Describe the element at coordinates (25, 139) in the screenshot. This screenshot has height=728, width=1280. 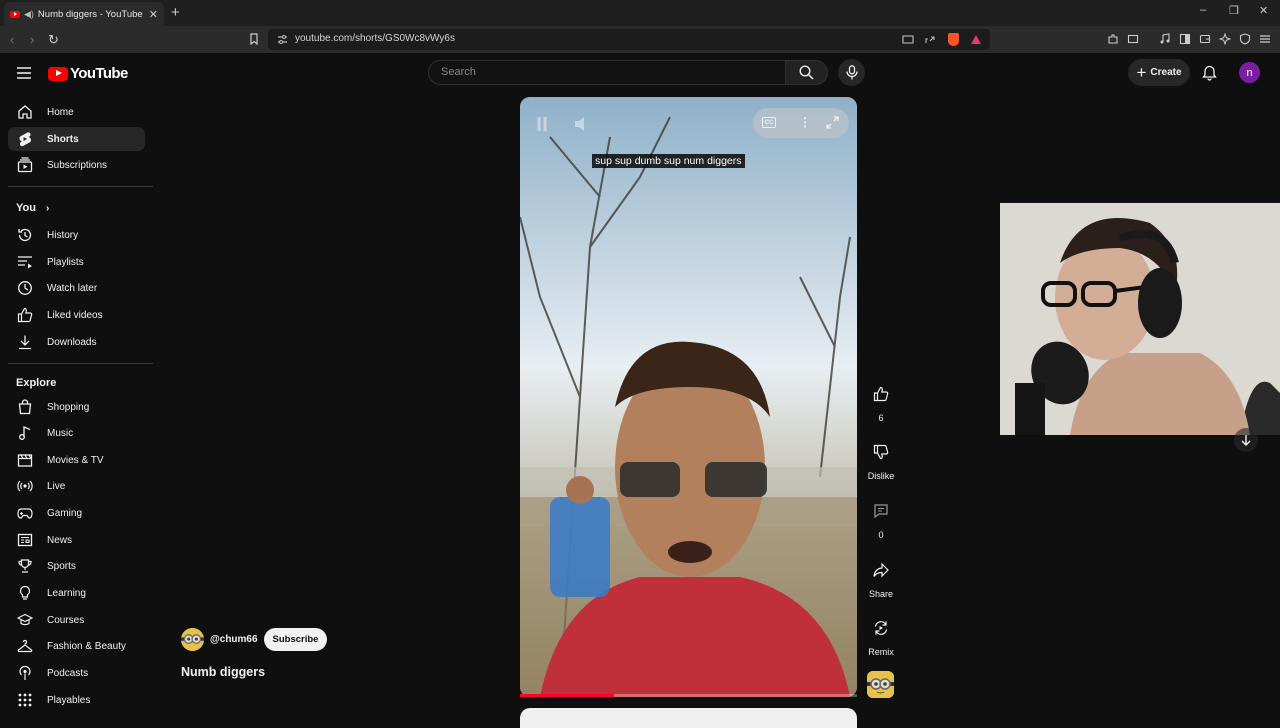
I see `shorts-icon` at that location.